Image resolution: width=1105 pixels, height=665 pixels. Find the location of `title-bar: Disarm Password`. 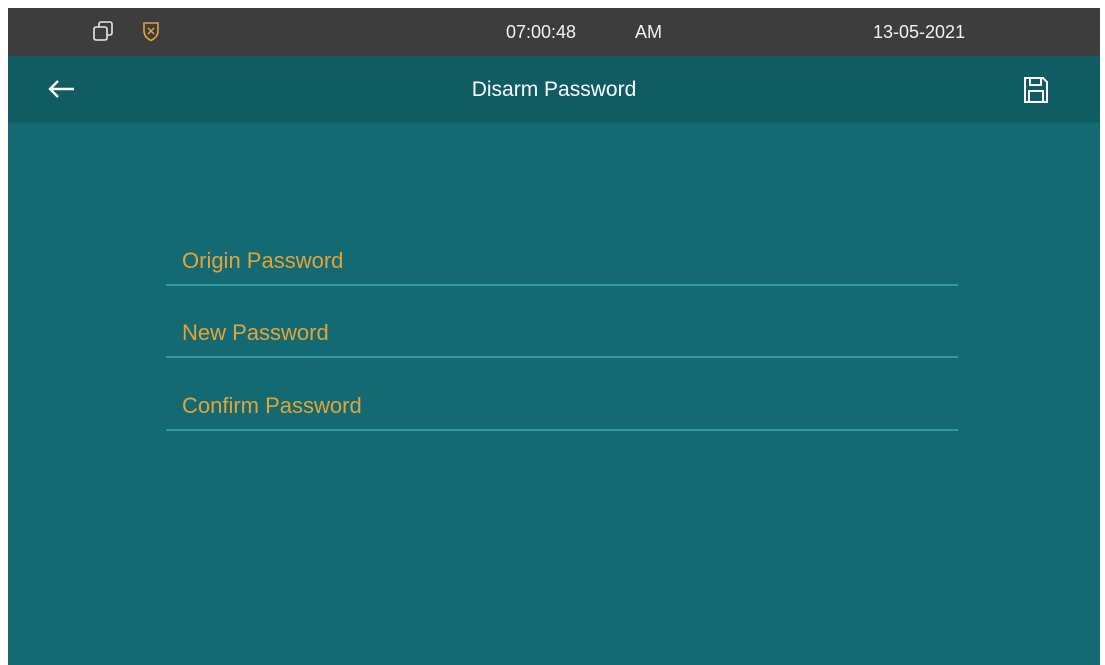

title-bar: Disarm Password is located at coordinates (554, 89).